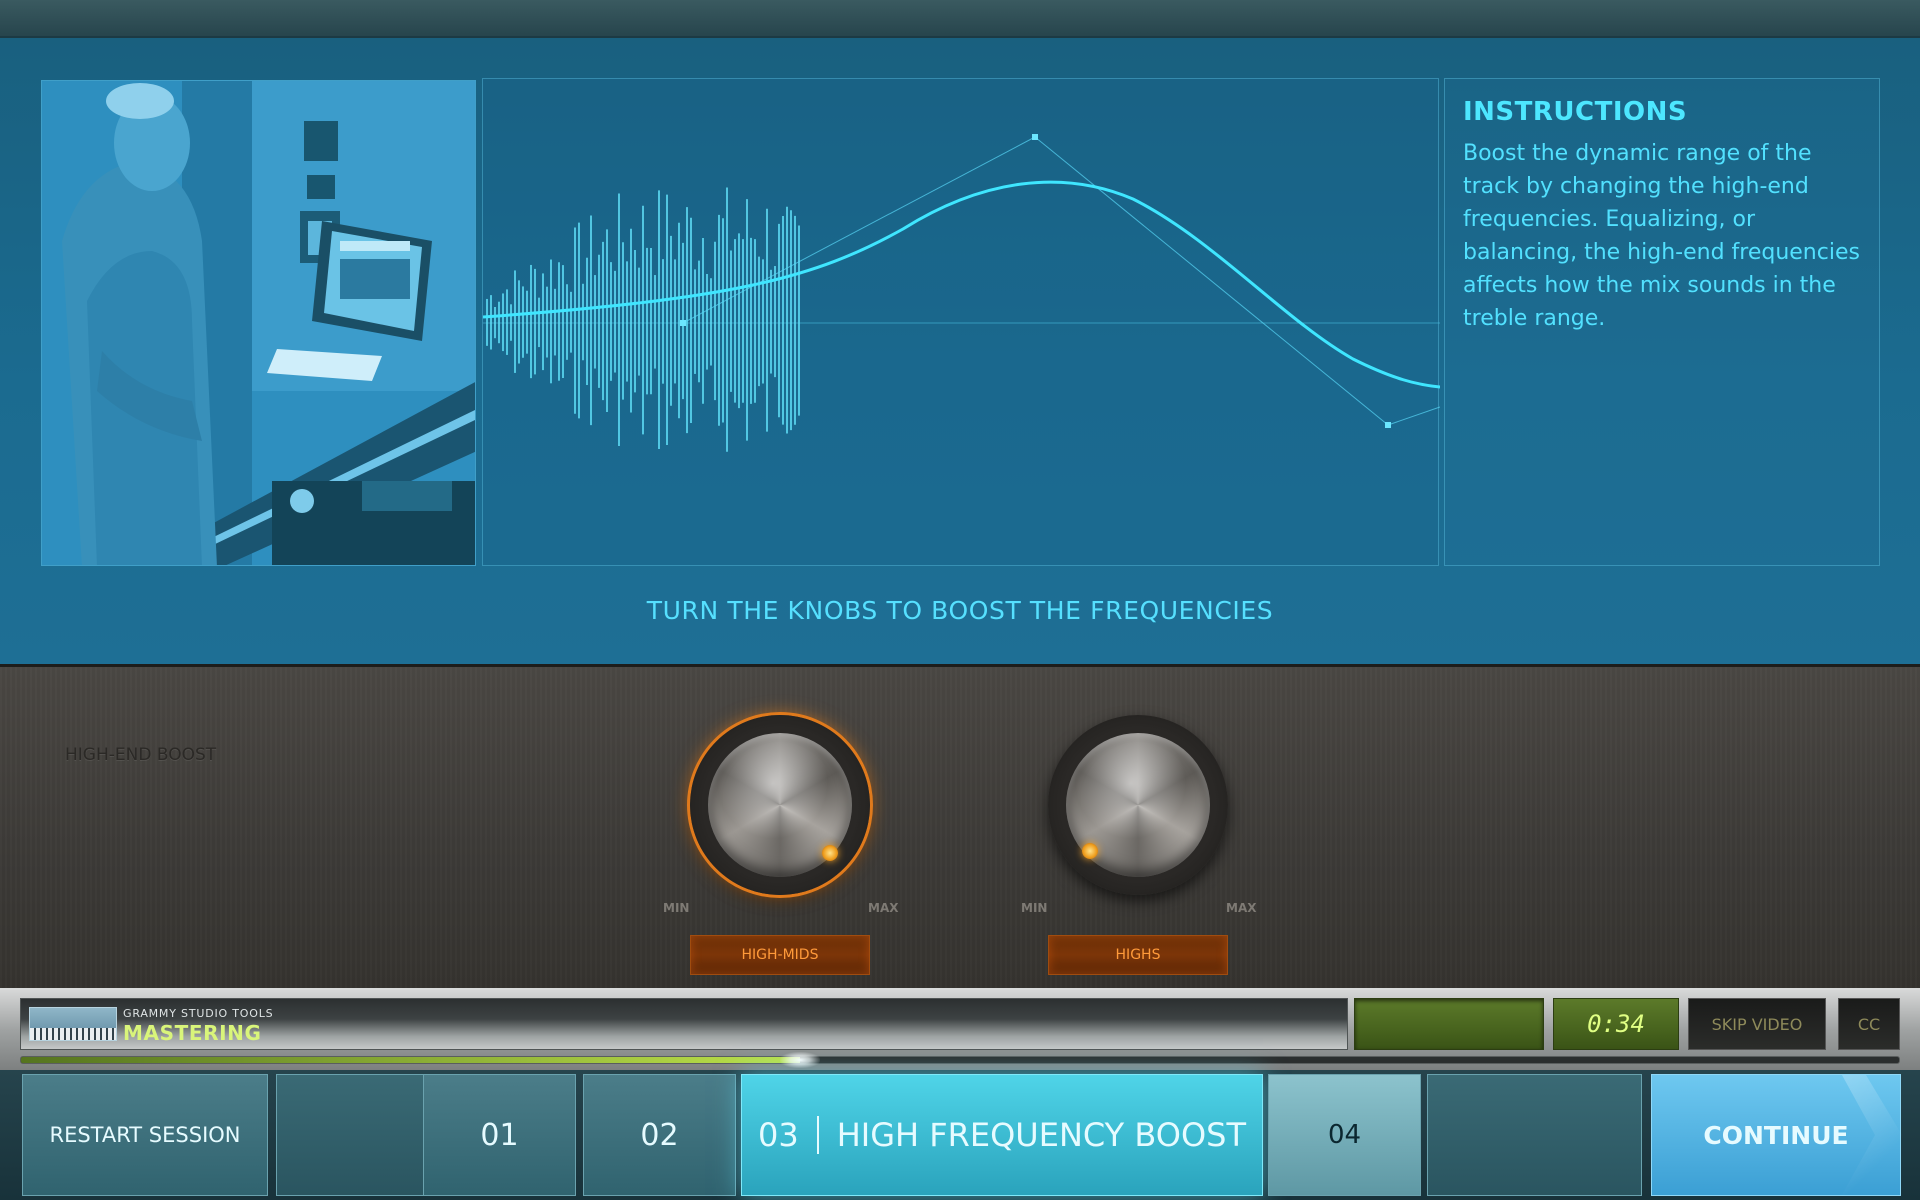  I want to click on audio-waveform, so click(643, 319).